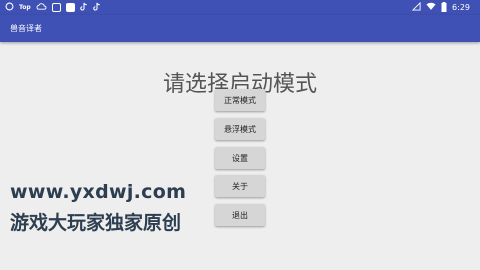  What do you see at coordinates (50, 7) in the screenshot?
I see `status-left: Top` at bounding box center [50, 7].